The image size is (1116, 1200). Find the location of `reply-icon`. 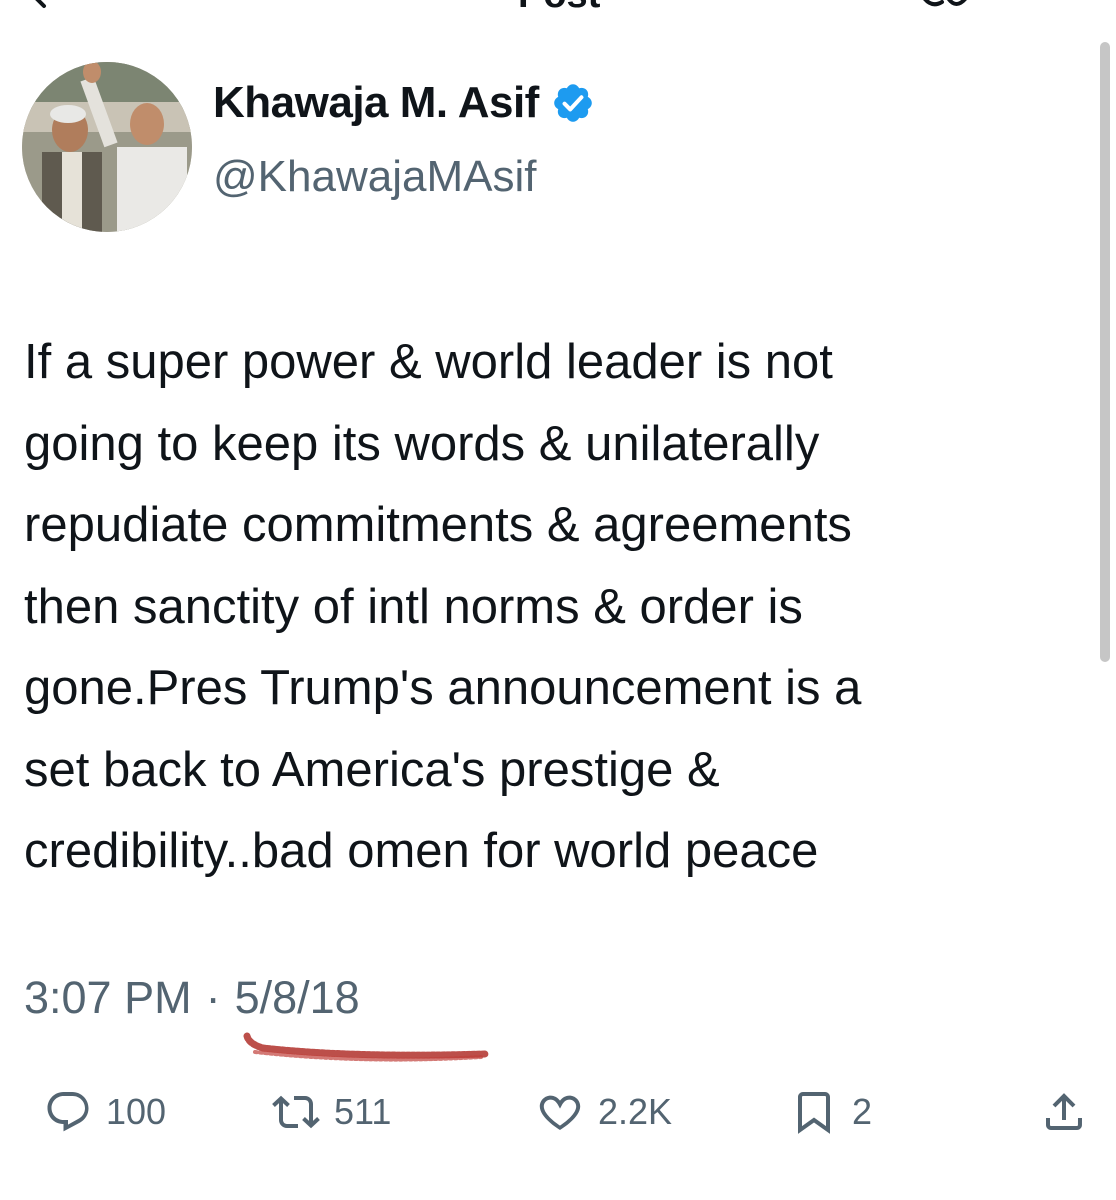

reply-icon is located at coordinates (68, 1112).